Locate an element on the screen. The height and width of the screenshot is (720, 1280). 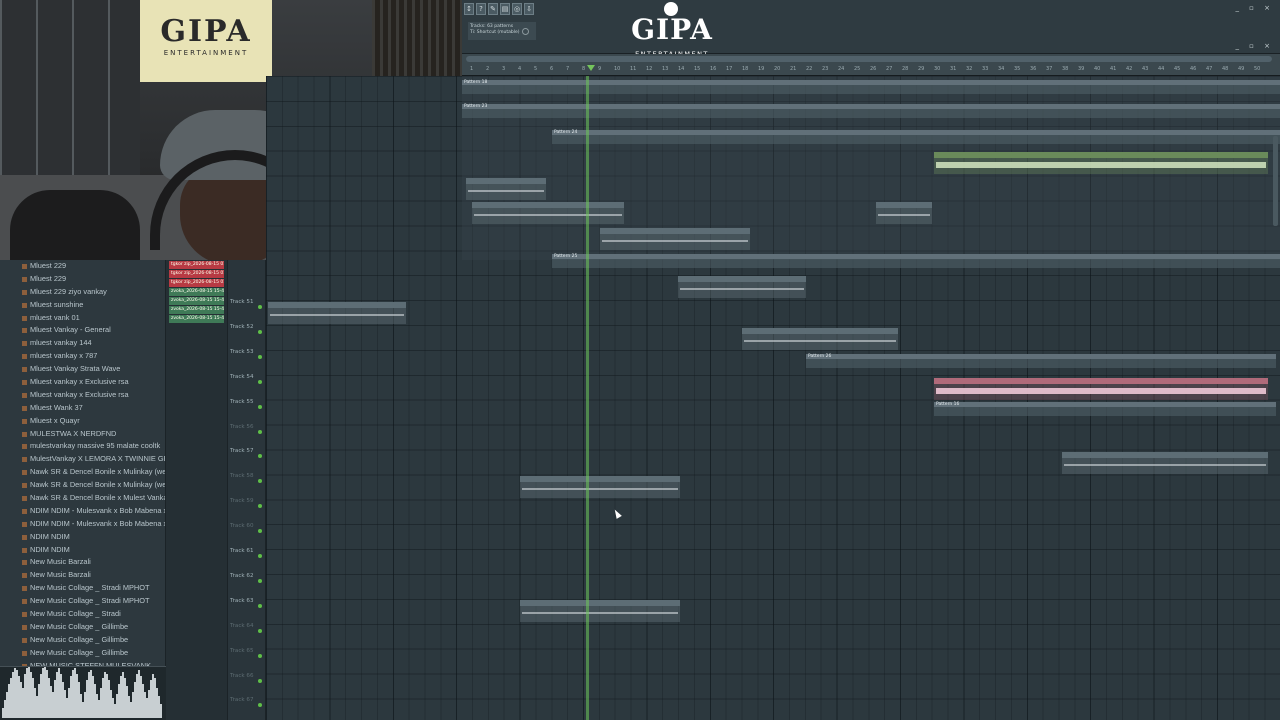
track-header: Track 62 is located at coordinates (246, 581).